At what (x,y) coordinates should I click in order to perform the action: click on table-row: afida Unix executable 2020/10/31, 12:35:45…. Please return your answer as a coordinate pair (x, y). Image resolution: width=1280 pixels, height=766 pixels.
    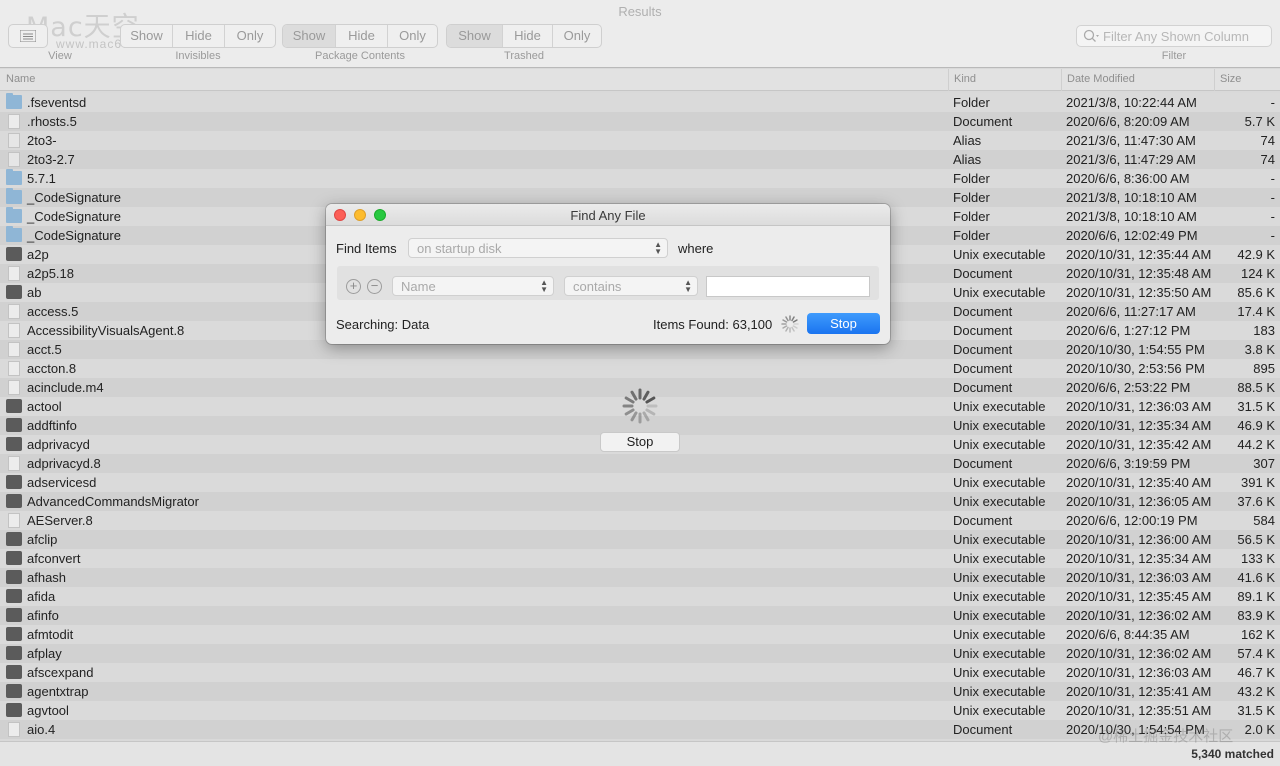
    Looking at the image, I should click on (640, 596).